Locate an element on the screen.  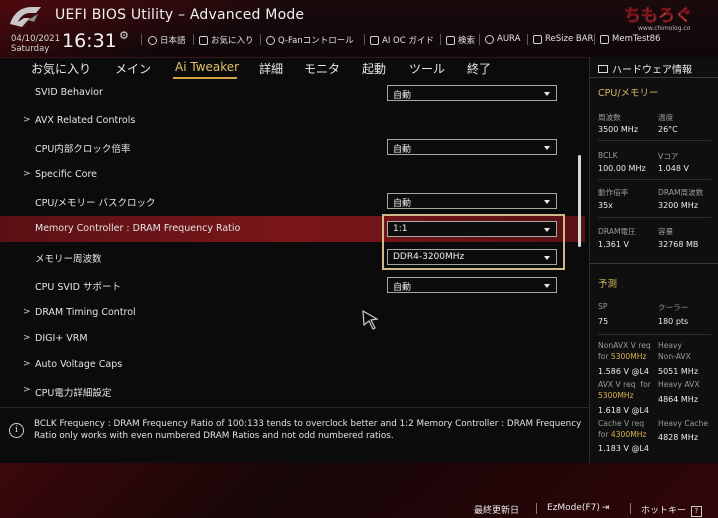
heavy-nonavx-label: Heavy is located at coordinates (670, 345).